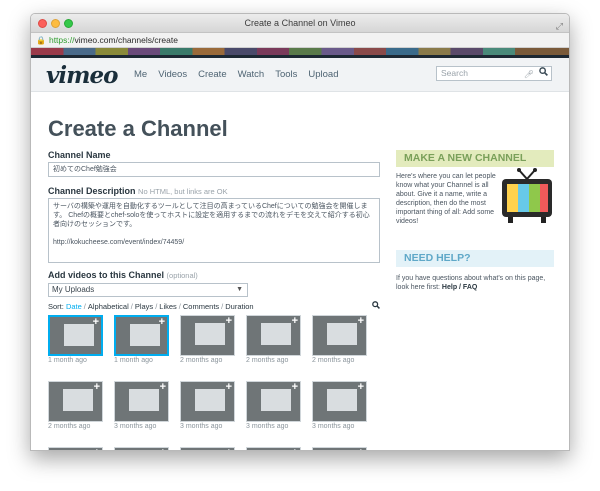 Image resolution: width=600 pixels, height=491 pixels. I want to click on sort-date: Date, so click(74, 306).